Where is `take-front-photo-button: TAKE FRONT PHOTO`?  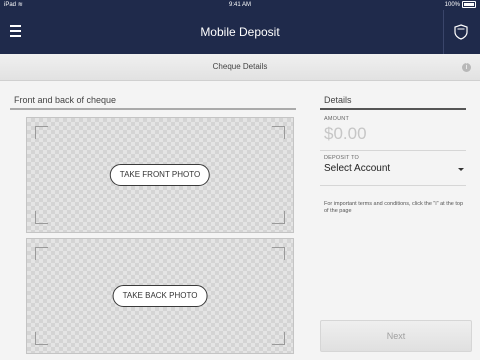 take-front-photo-button: TAKE FRONT PHOTO is located at coordinates (160, 175).